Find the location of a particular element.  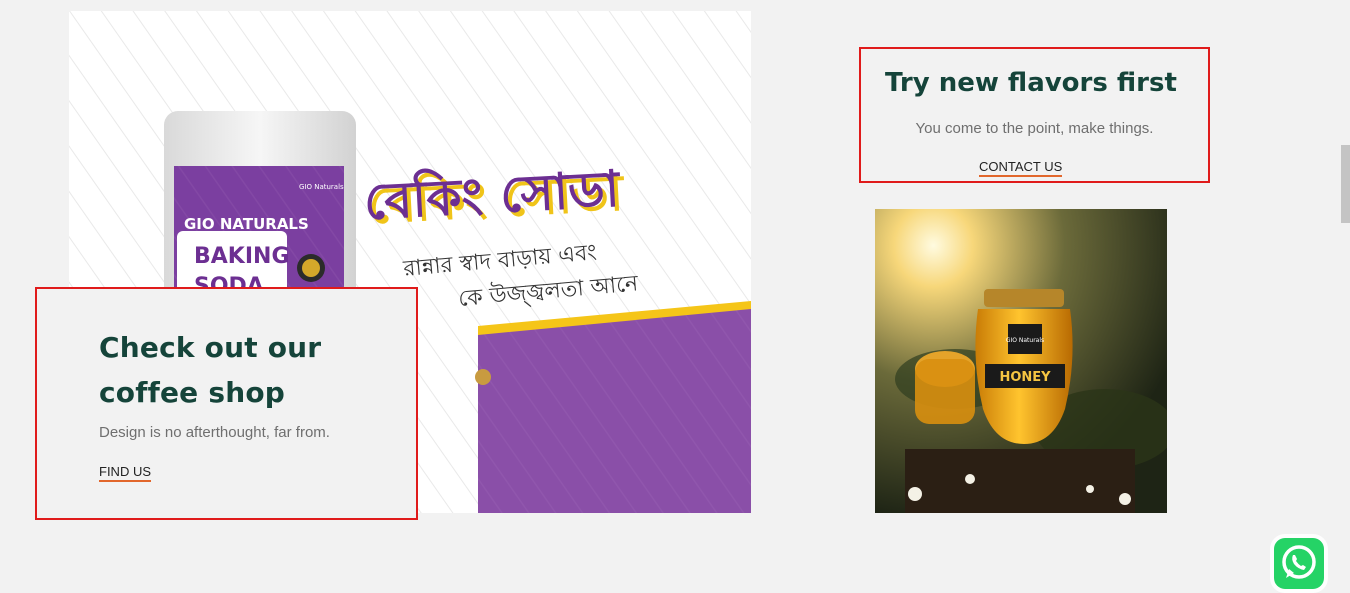

jar-brand: GIO Naturals is located at coordinates (1025, 340).